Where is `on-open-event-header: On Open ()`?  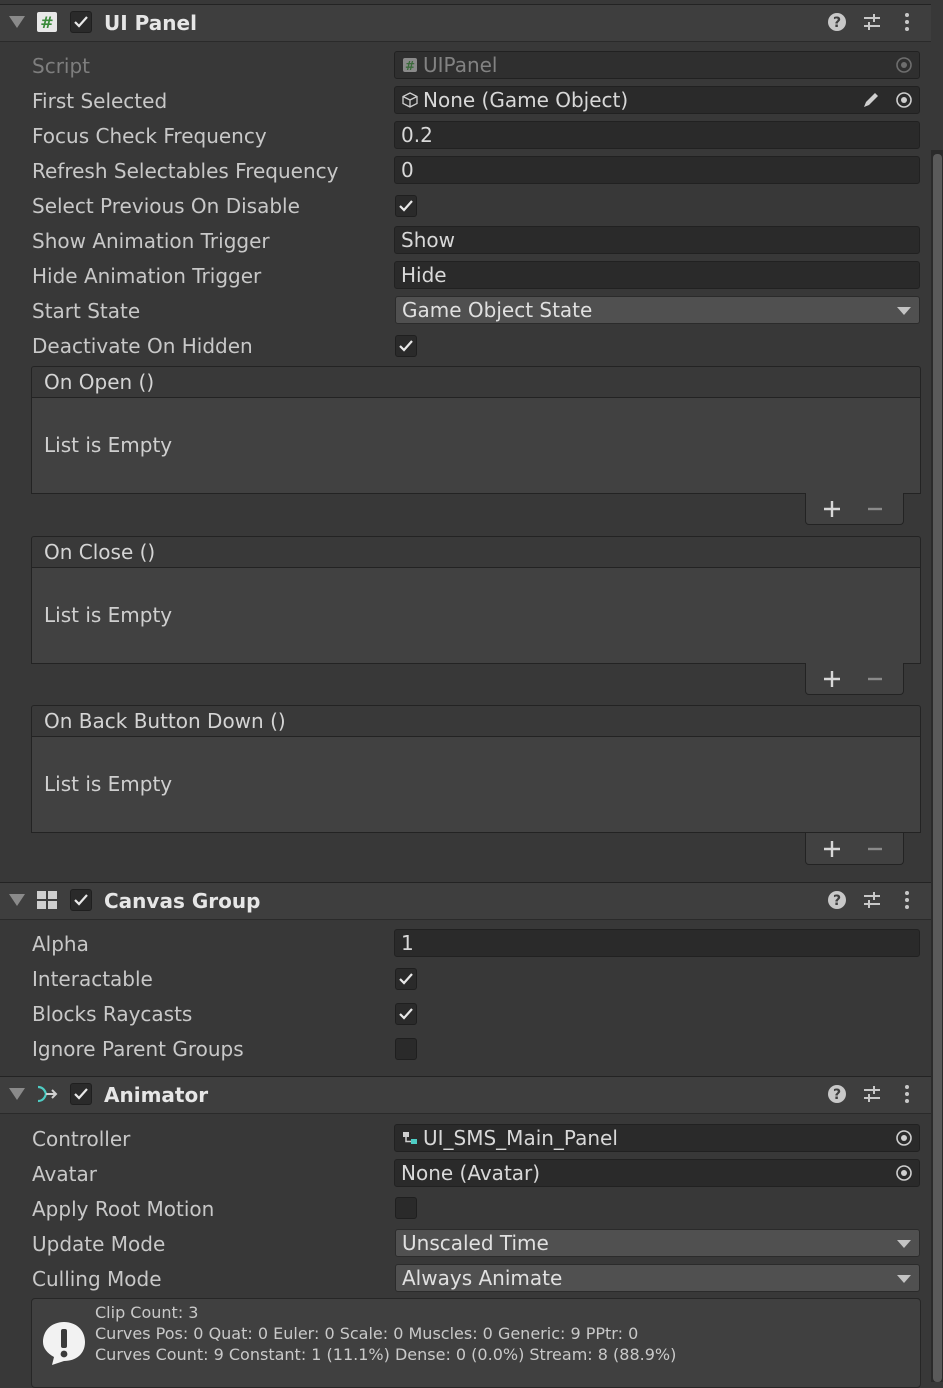
on-open-event-header: On Open () is located at coordinates (476, 382).